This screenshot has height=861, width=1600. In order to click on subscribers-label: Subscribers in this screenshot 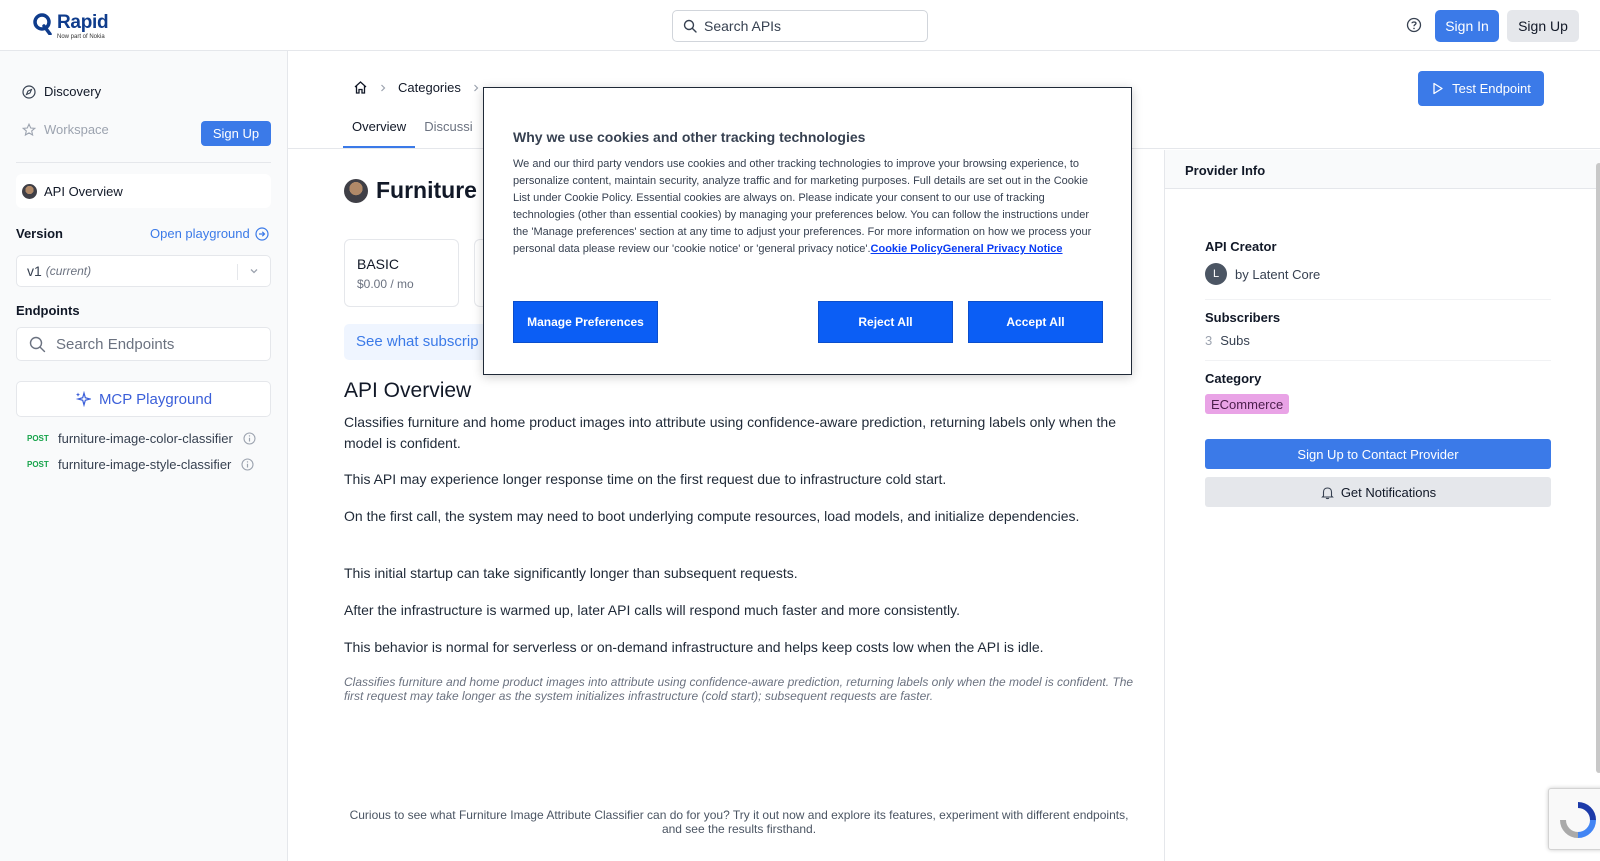, I will do `click(1243, 317)`.